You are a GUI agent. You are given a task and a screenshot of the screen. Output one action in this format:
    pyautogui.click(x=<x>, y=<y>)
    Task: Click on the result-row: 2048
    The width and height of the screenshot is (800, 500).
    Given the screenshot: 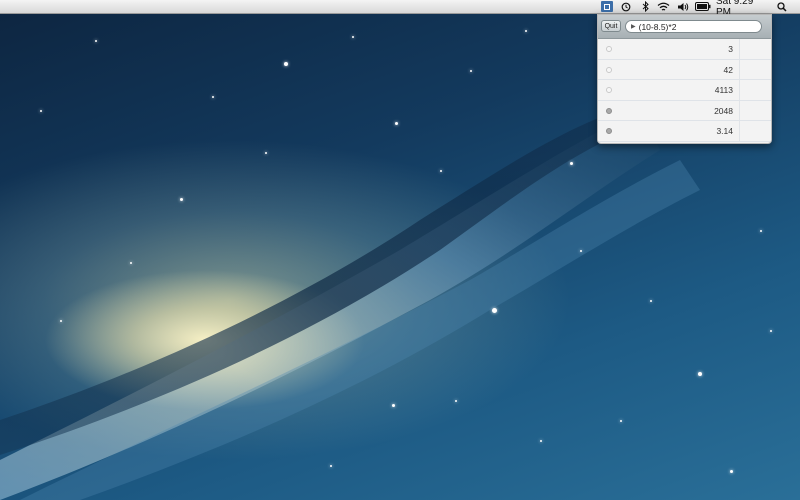 What is the action you would take?
    pyautogui.click(x=684, y=111)
    